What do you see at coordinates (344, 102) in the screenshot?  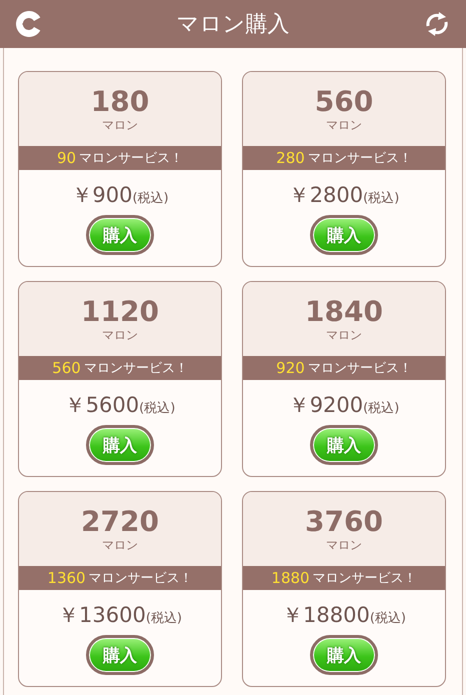 I see `amount-label: 560` at bounding box center [344, 102].